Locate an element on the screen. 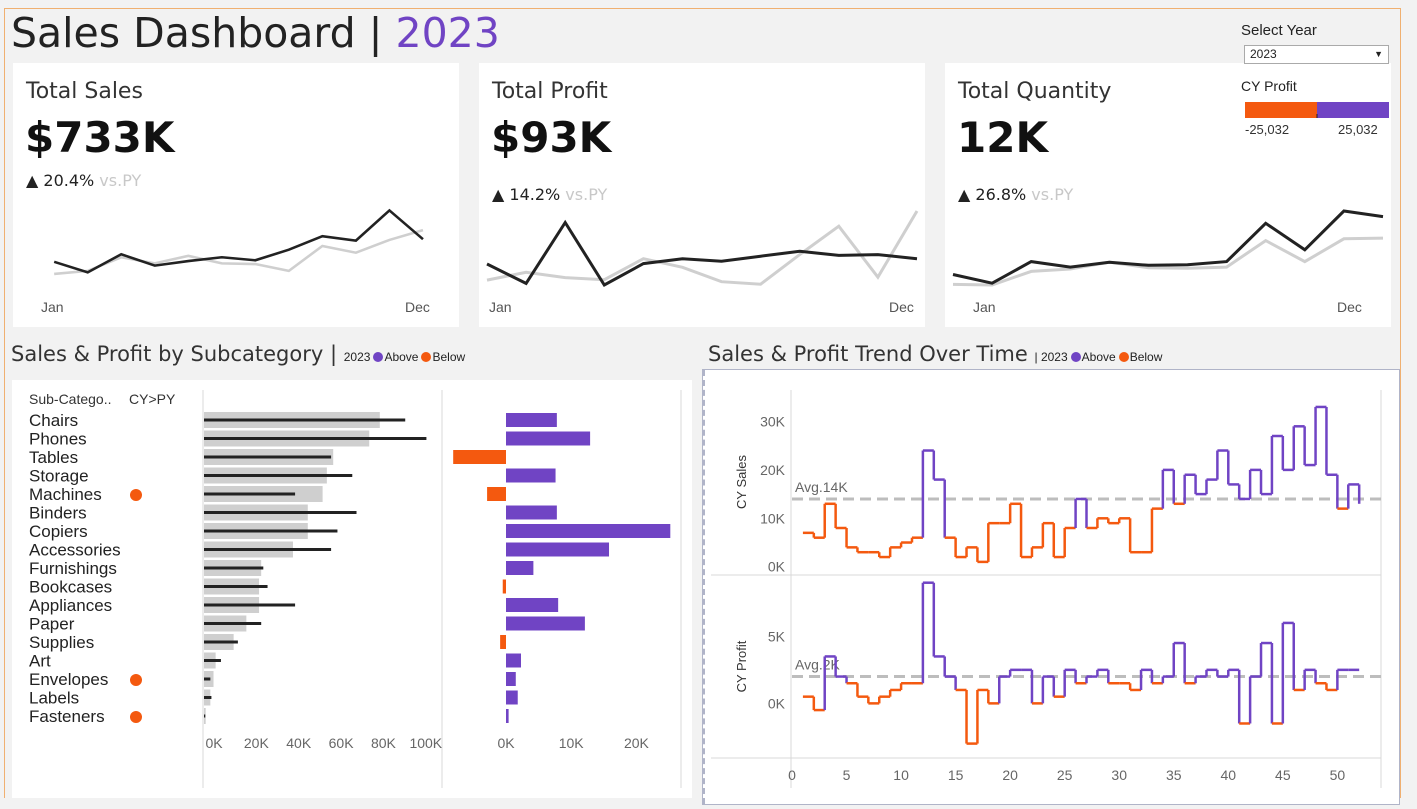  chevron-down-icon: ▼ is located at coordinates (1378, 54).